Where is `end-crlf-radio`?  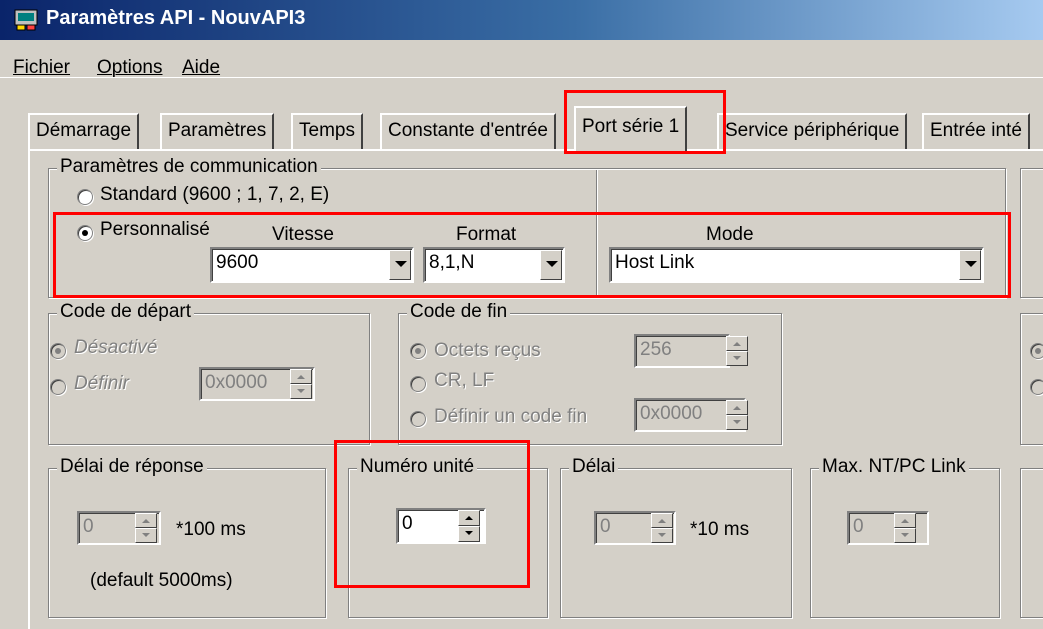 end-crlf-radio is located at coordinates (418, 384).